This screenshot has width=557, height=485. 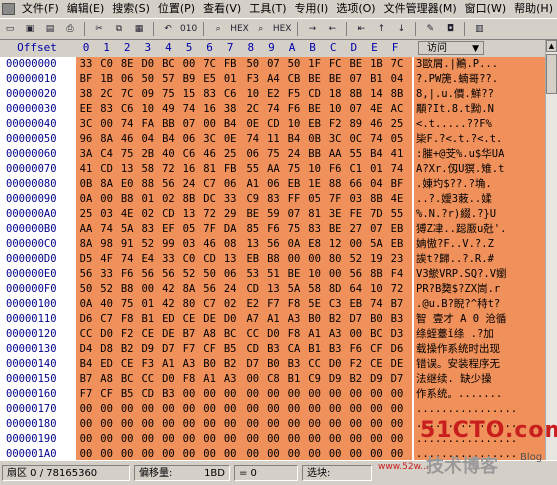 I want to click on hex-byte: C9, so click(x=315, y=379).